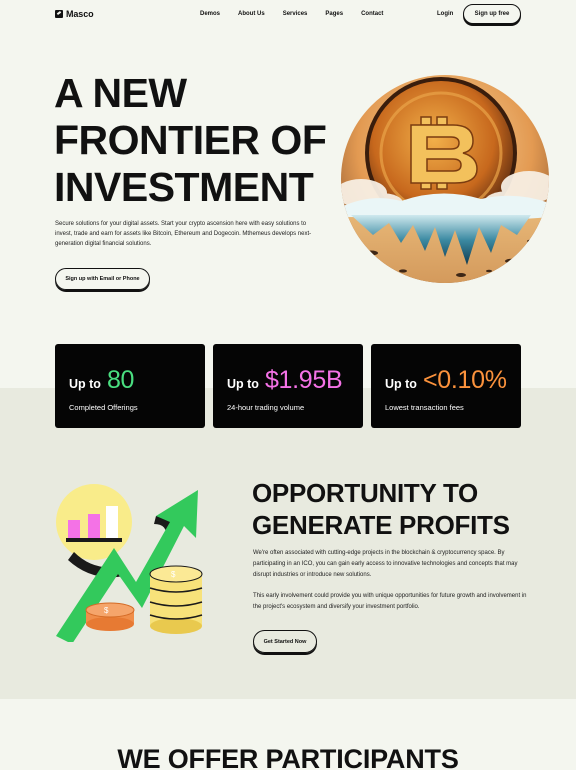  I want to click on stat-label: Lowest transaction fees, so click(424, 407).